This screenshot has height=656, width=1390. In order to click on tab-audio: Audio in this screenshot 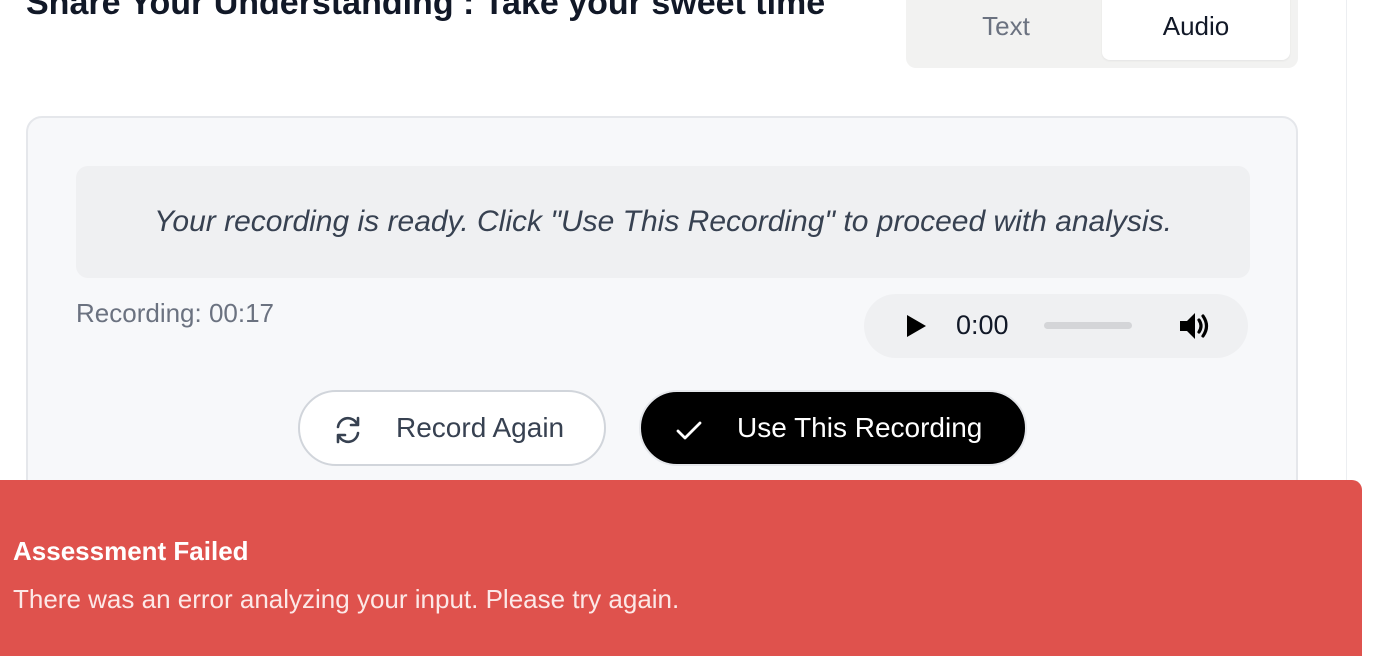, I will do `click(1196, 30)`.